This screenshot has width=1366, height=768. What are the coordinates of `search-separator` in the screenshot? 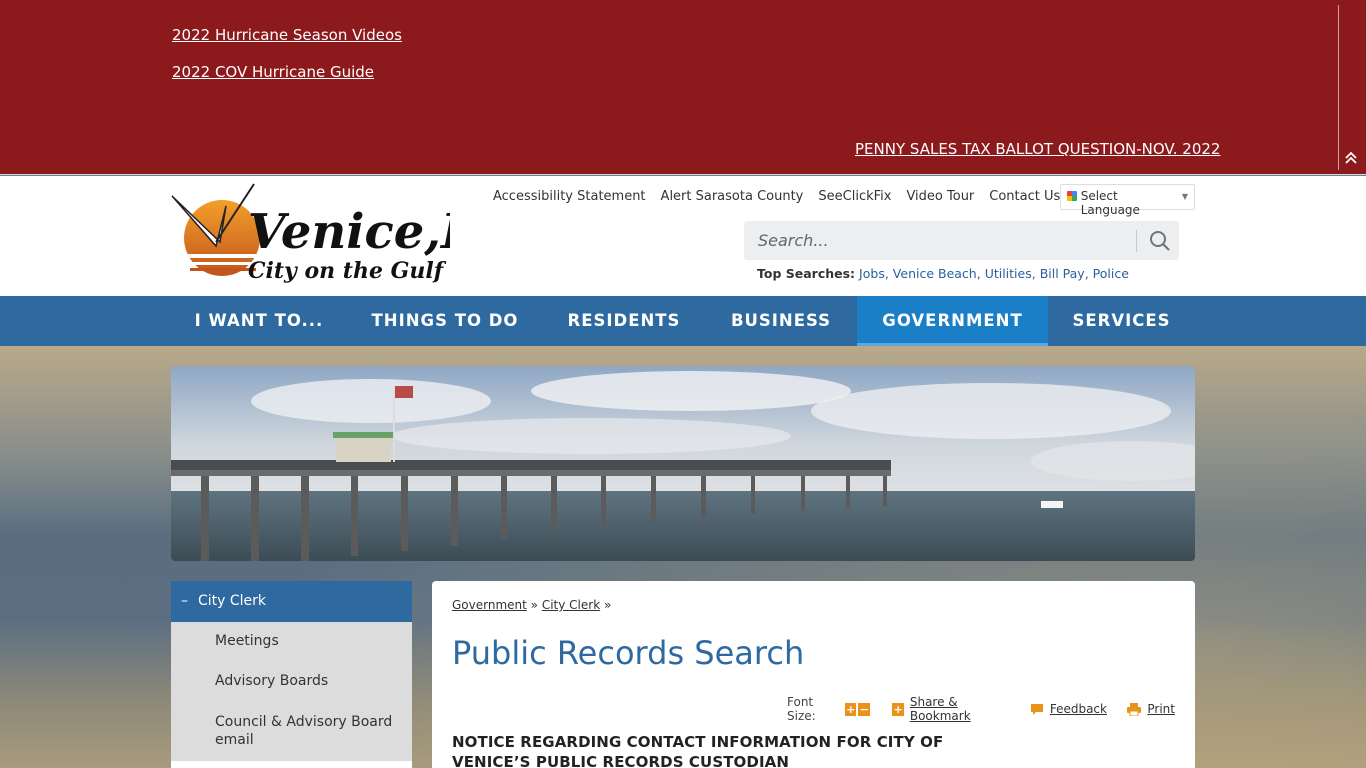 It's located at (1136, 241).